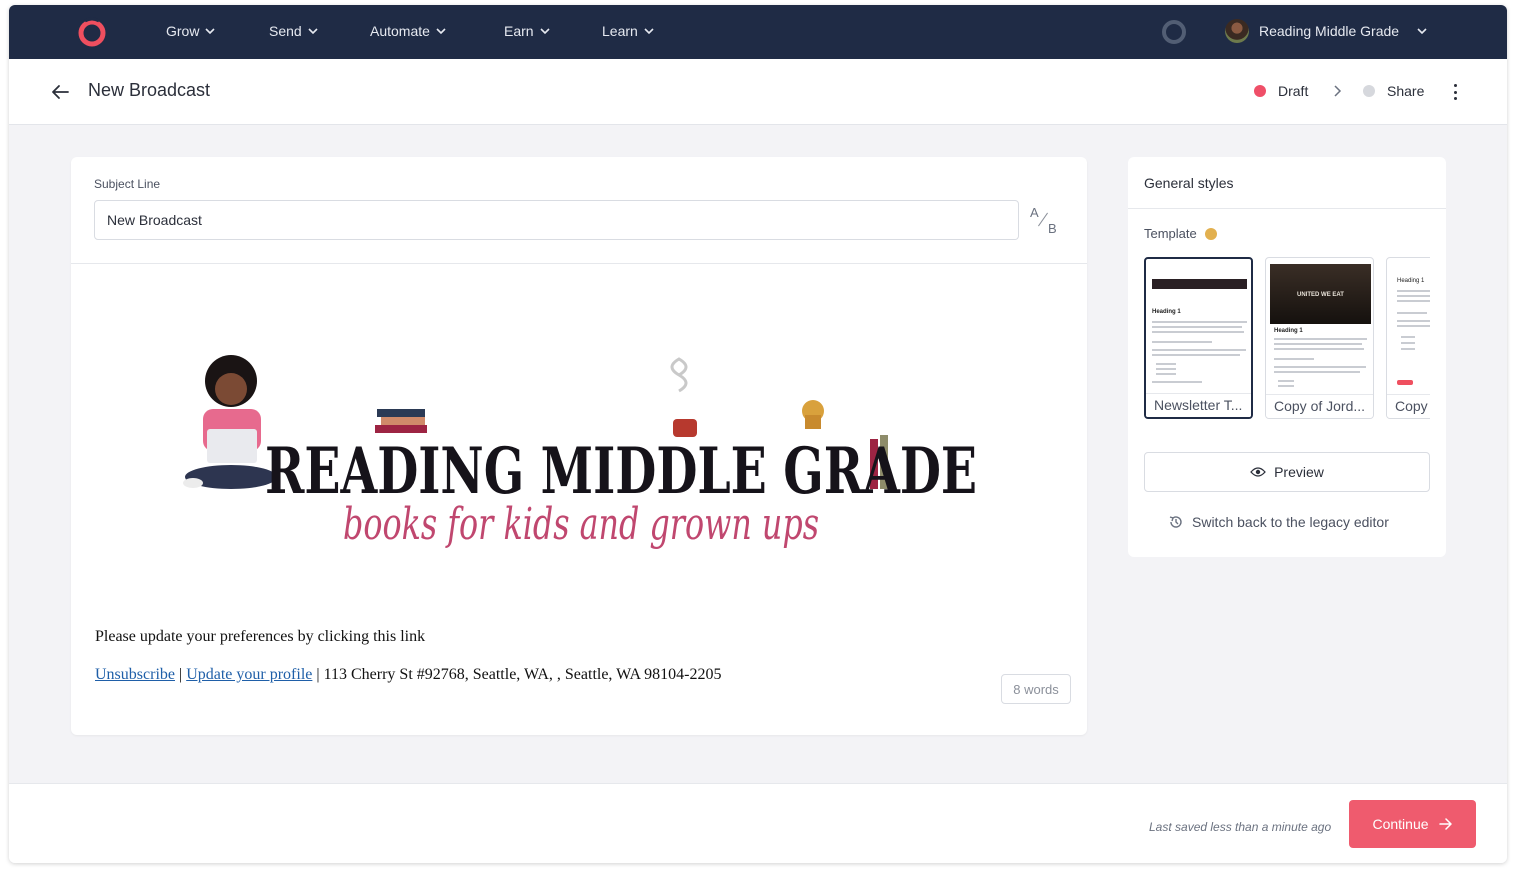 Image resolution: width=1516 pixels, height=875 pixels. What do you see at coordinates (581, 524) in the screenshot?
I see `banner-tagline: books for kids and grown ups` at bounding box center [581, 524].